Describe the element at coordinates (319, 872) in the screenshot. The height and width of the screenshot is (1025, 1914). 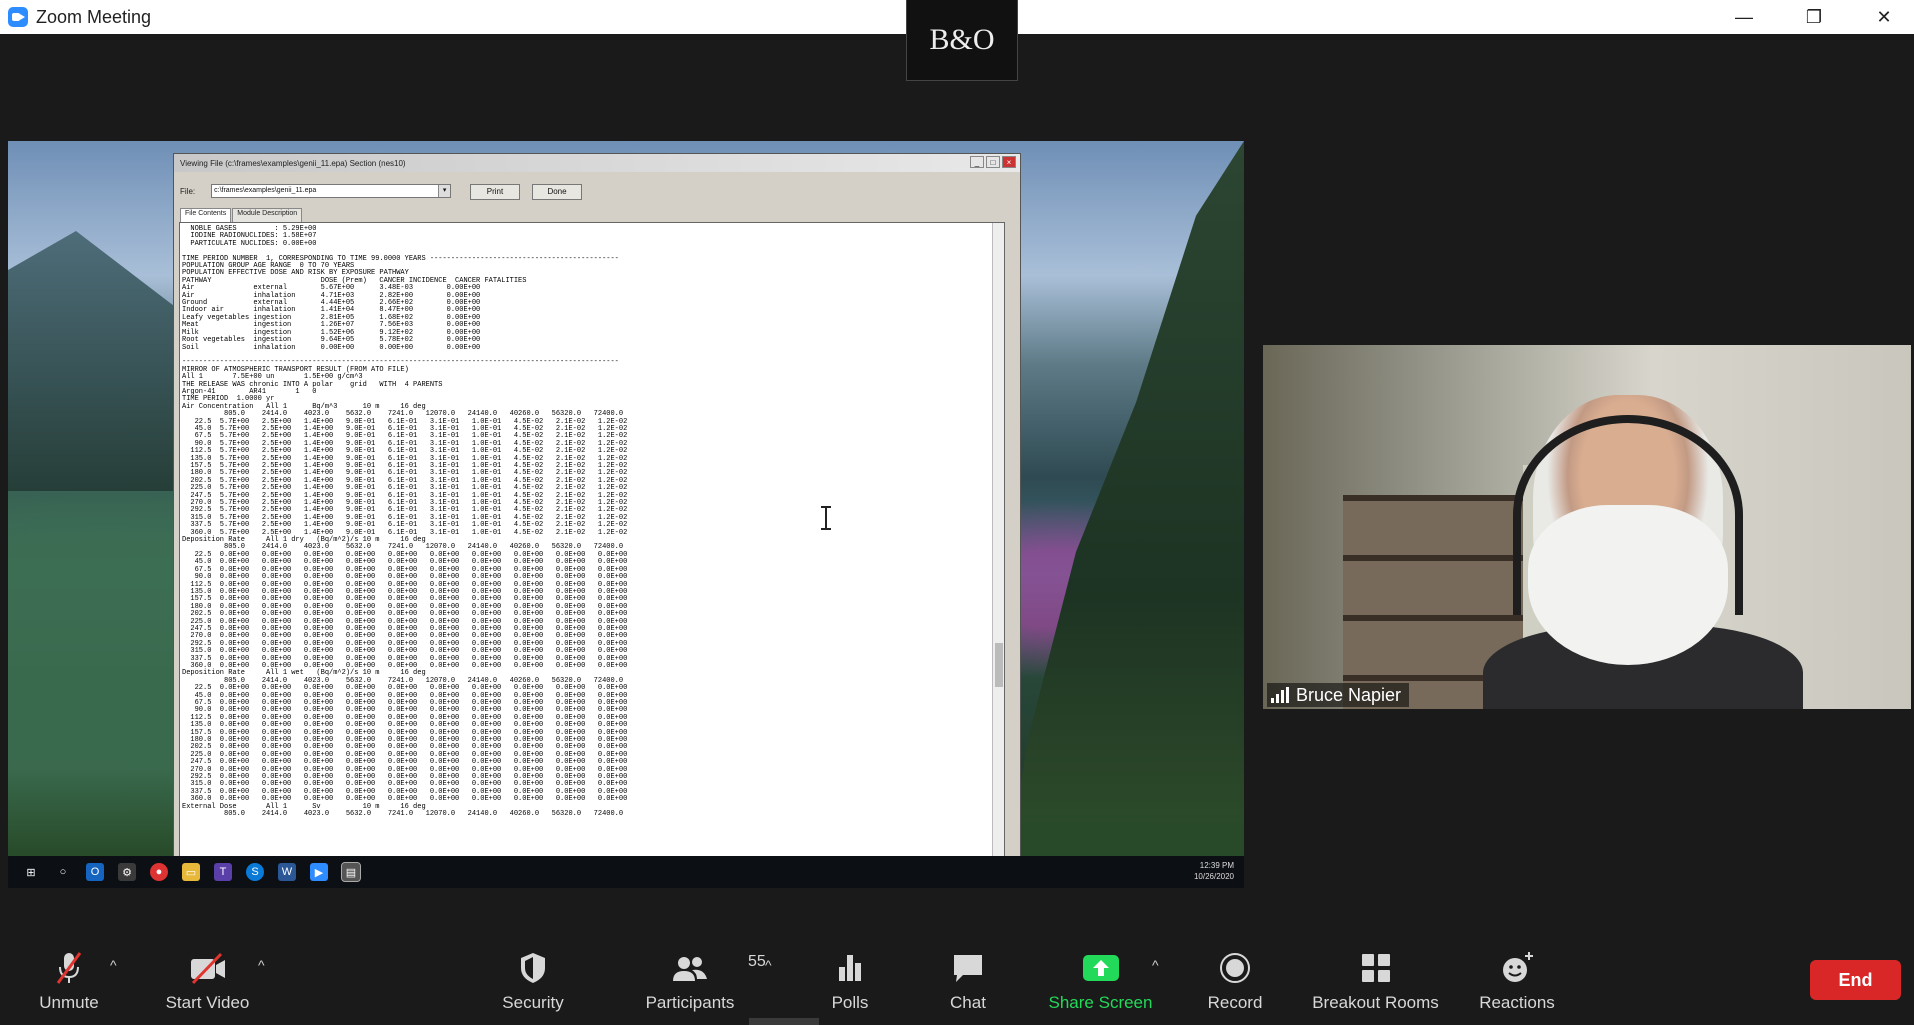
I see `zoom-taskbar-icon: ▶` at that location.